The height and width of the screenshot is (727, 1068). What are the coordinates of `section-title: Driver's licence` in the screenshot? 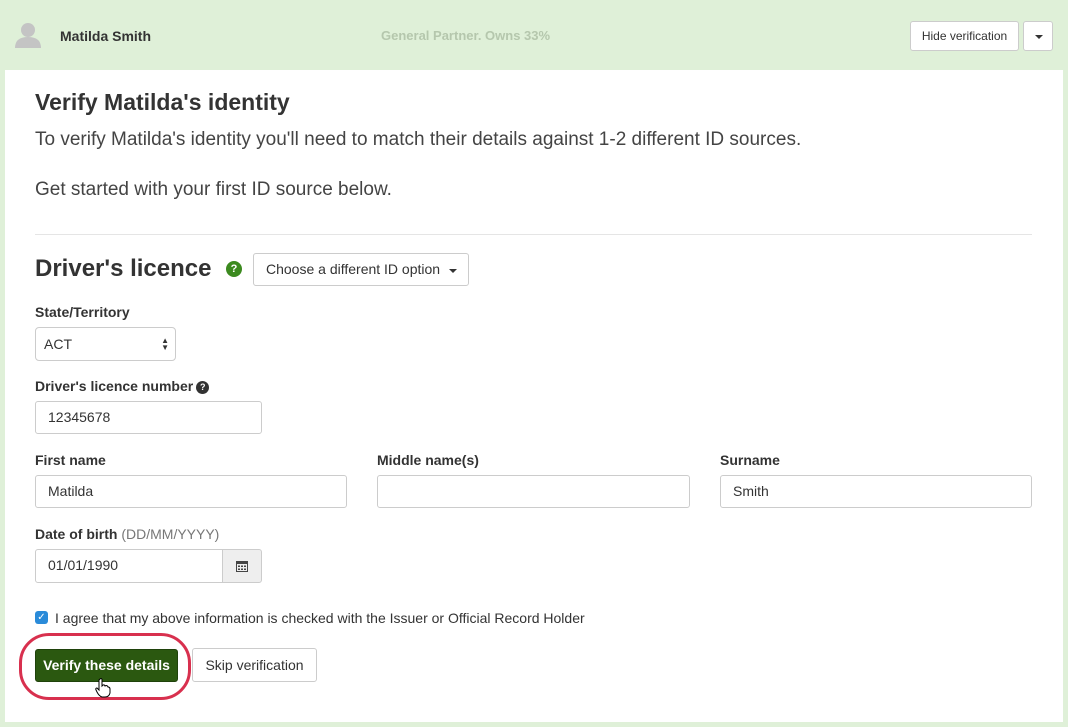 It's located at (123, 268).